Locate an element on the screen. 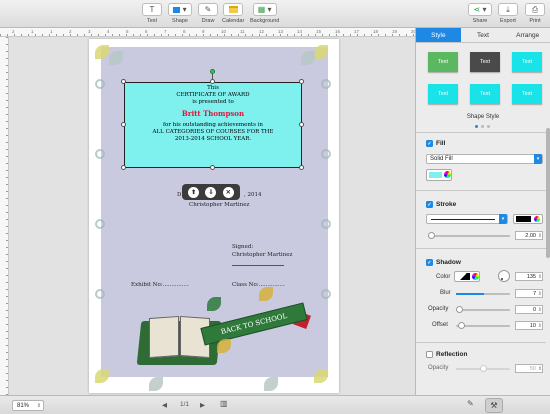 The height and width of the screenshot is (414, 550). award-title: CERTIFICATE OF AWARD is located at coordinates (213, 95).